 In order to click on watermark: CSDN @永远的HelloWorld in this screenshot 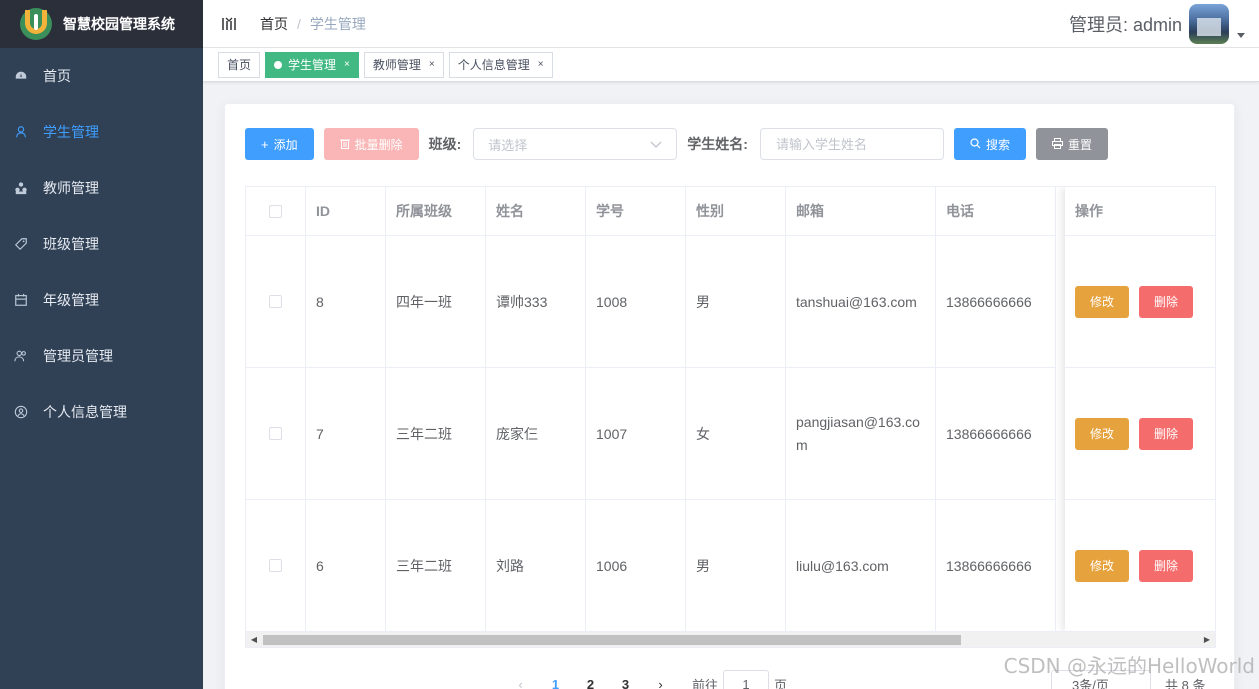, I will do `click(1129, 666)`.